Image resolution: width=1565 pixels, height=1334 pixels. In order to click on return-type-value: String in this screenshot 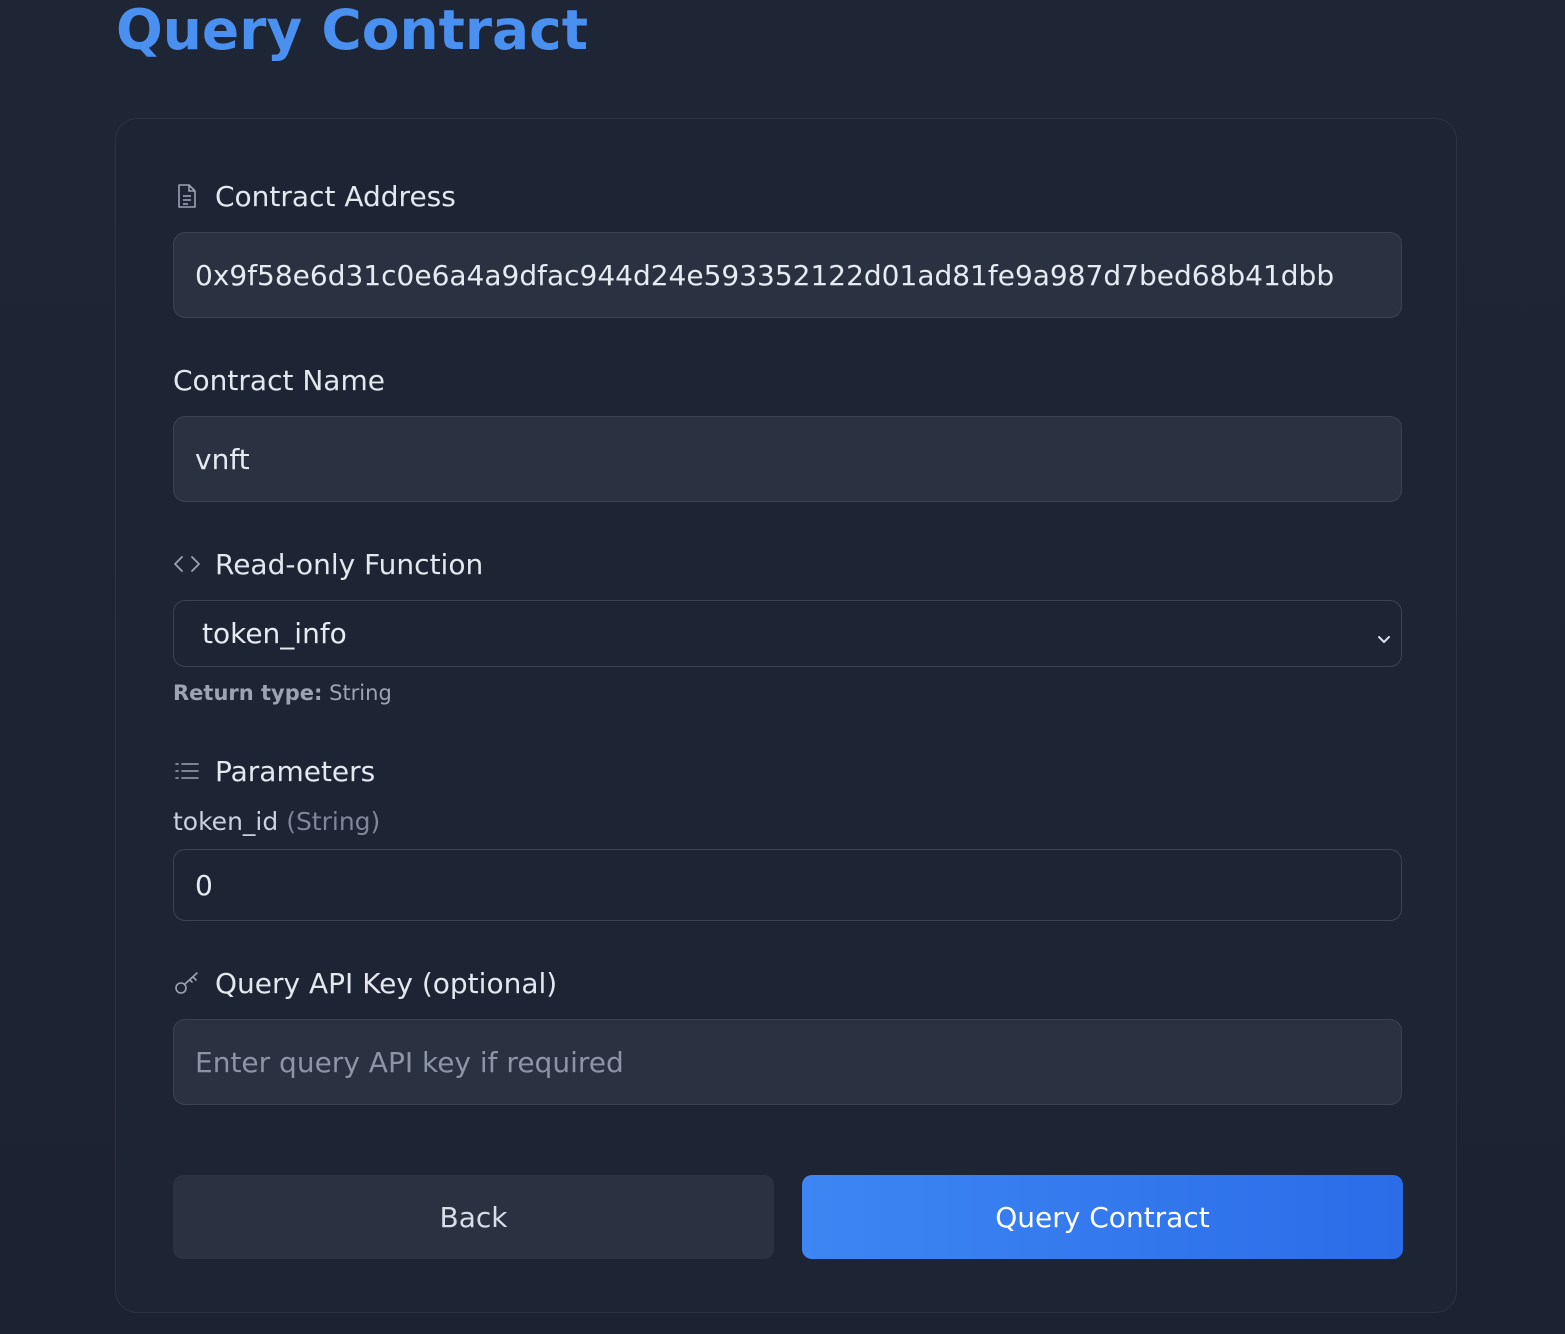, I will do `click(360, 693)`.